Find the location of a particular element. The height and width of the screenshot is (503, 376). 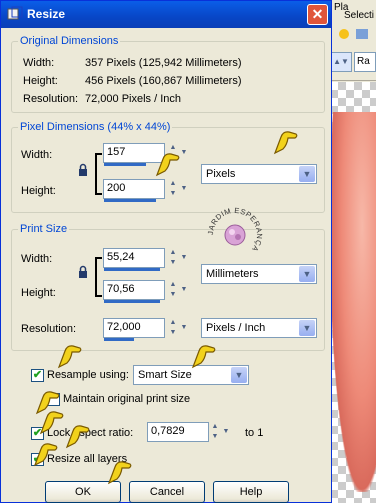

background-toolbar: Pla Selecti ▲▼ Ra is located at coordinates (353, 40).